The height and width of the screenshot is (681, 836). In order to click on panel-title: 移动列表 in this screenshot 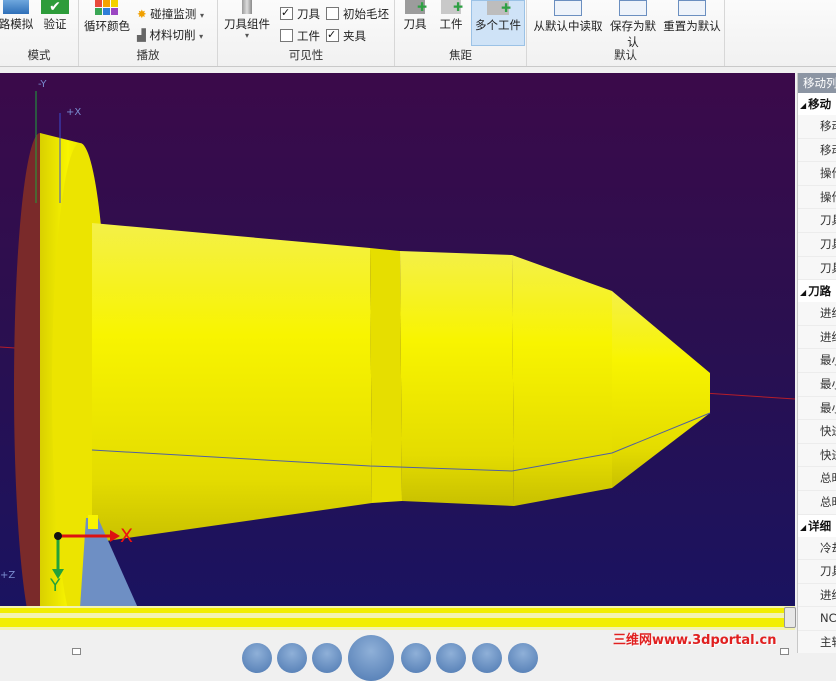, I will do `click(817, 83)`.